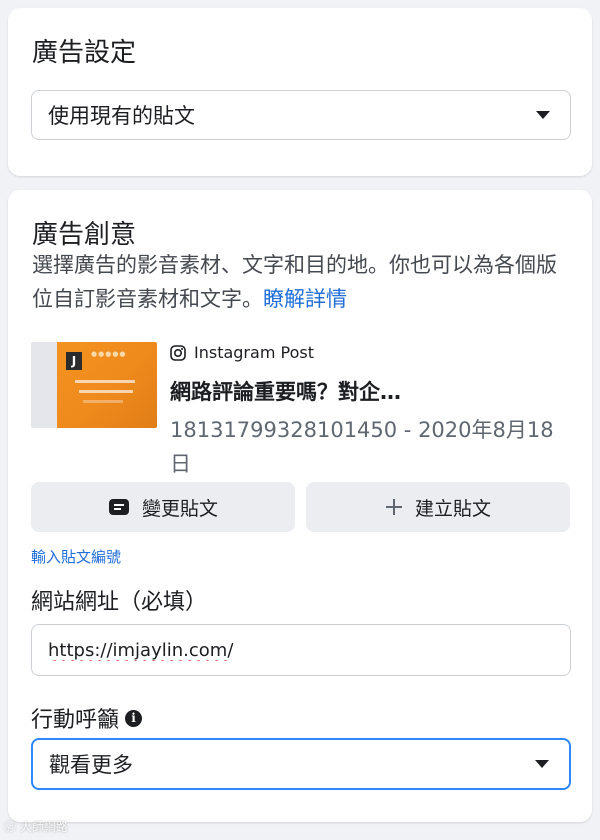  What do you see at coordinates (84, 235) in the screenshot?
I see `ad-creative-title: 廣告創意` at bounding box center [84, 235].